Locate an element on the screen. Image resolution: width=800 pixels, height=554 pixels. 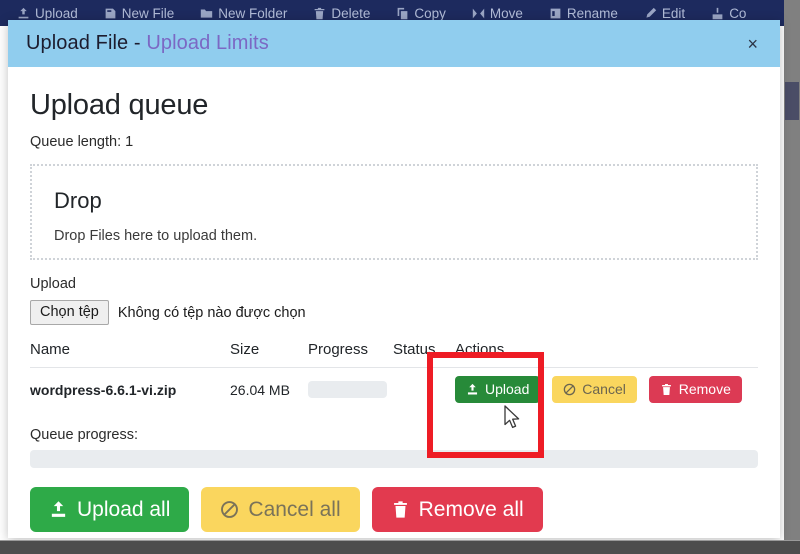
move-icon is located at coordinates (478, 13).